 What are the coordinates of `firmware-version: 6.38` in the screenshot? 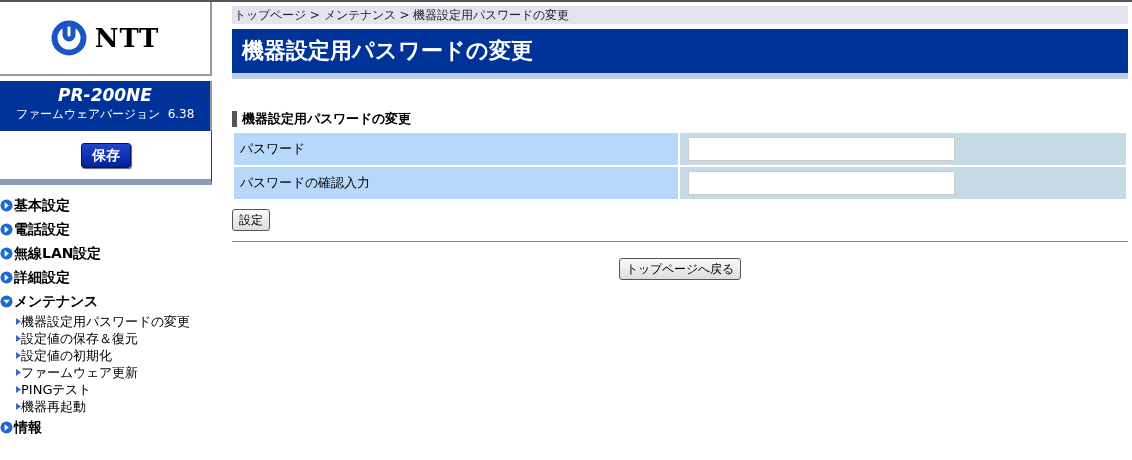 It's located at (181, 114).